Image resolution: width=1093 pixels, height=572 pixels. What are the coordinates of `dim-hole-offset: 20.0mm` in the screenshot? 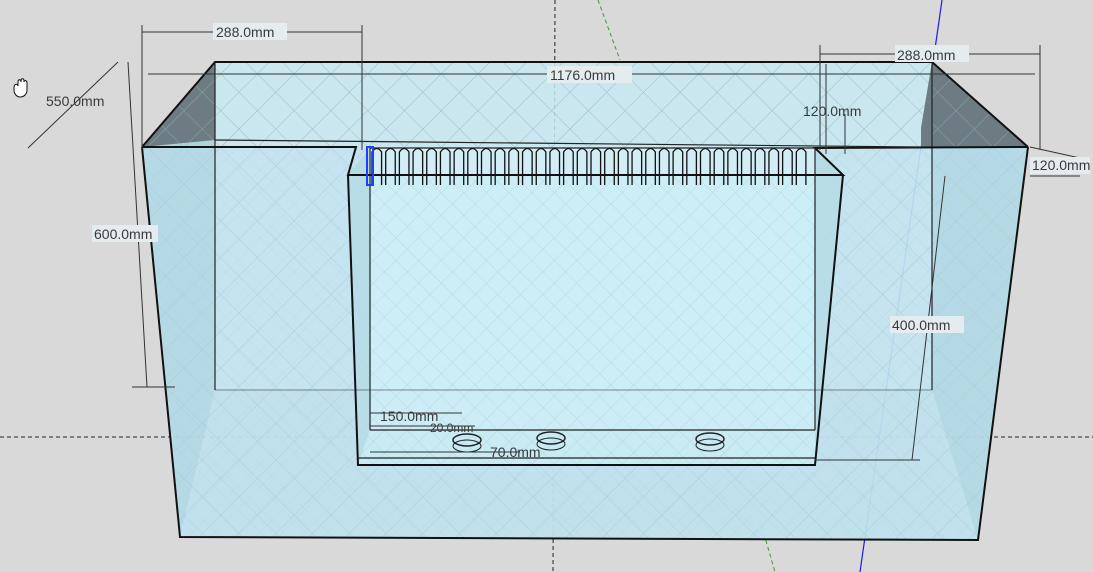 It's located at (451, 428).